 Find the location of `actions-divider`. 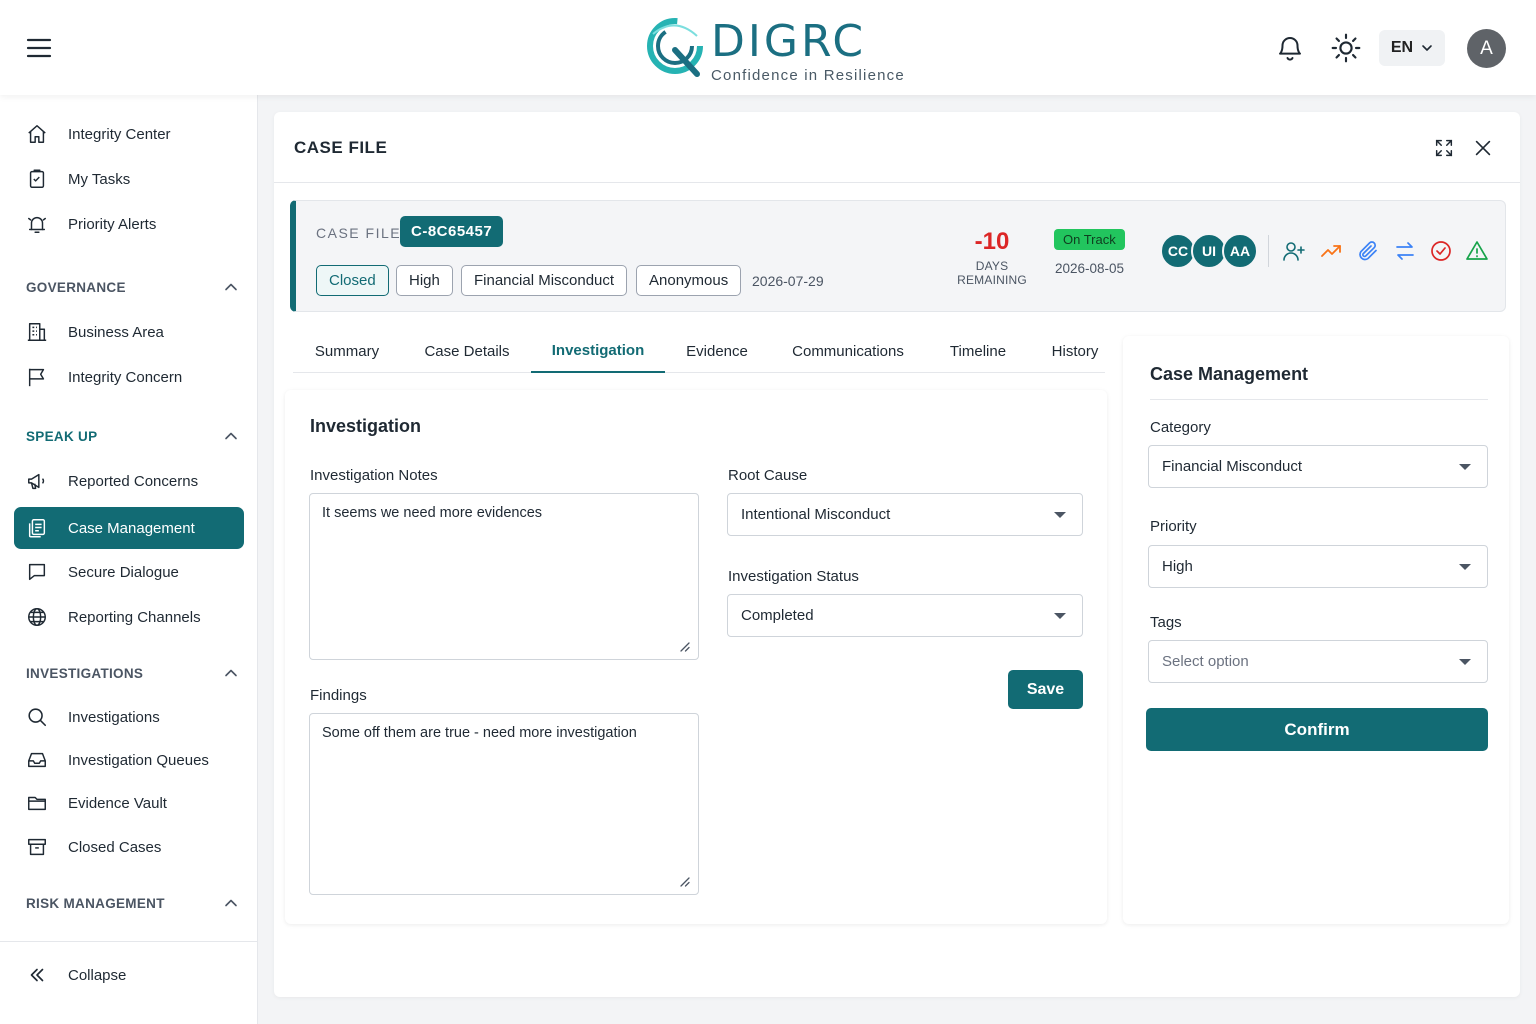

actions-divider is located at coordinates (1268, 251).